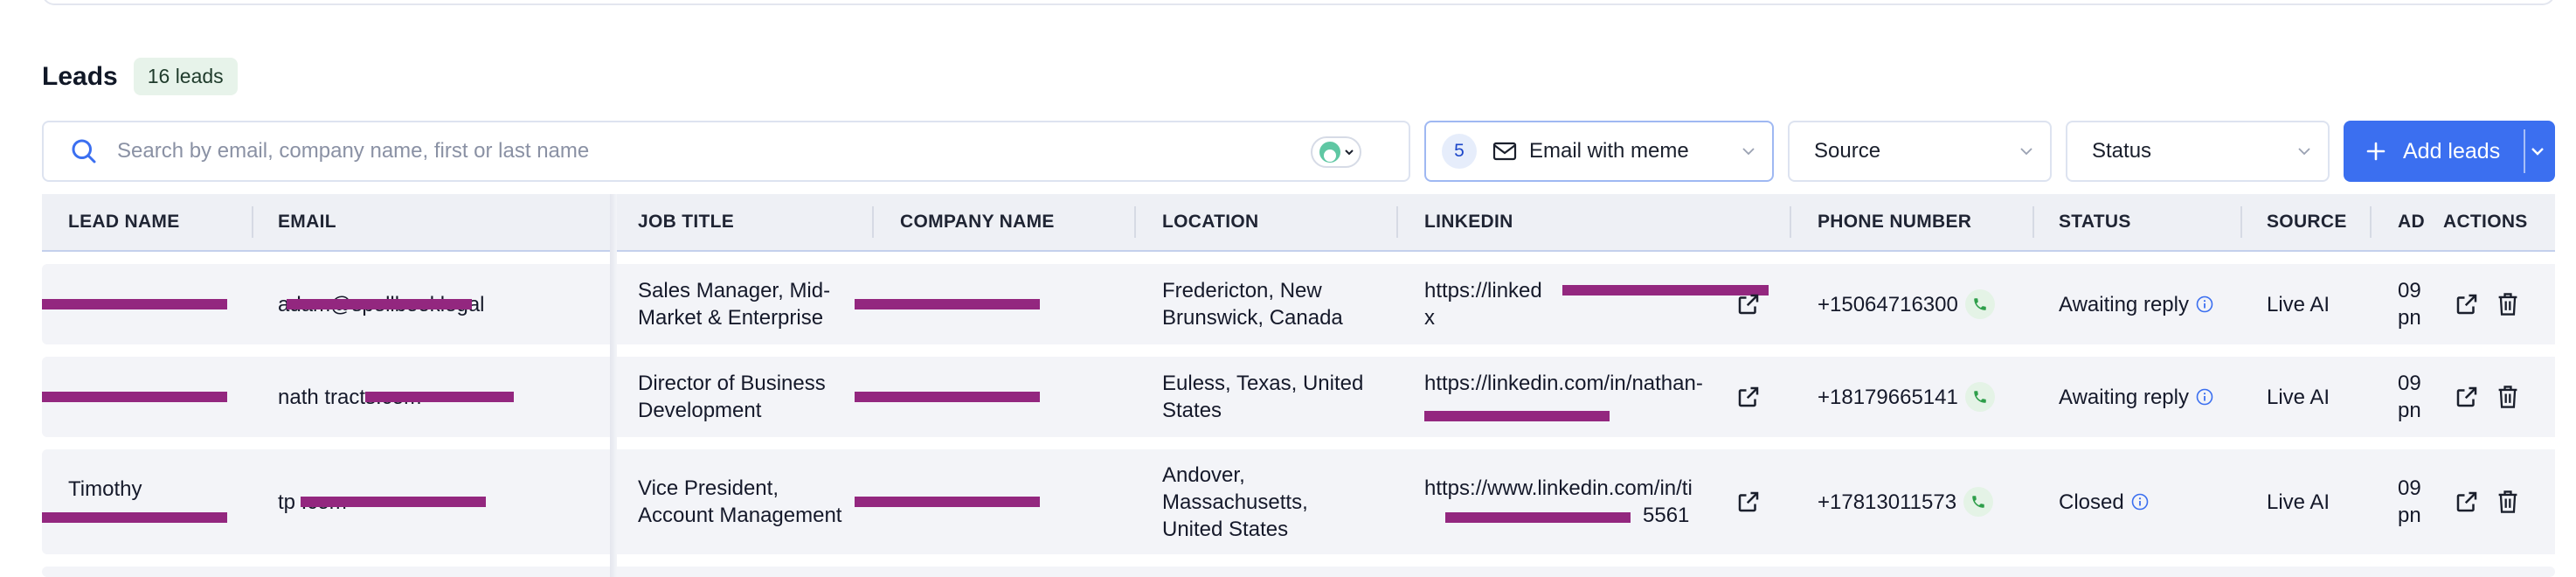 Image resolution: width=2576 pixels, height=577 pixels. Describe the element at coordinates (1235, 501) in the screenshot. I see `lead-location: Andover, Massachusetts, United States` at that location.